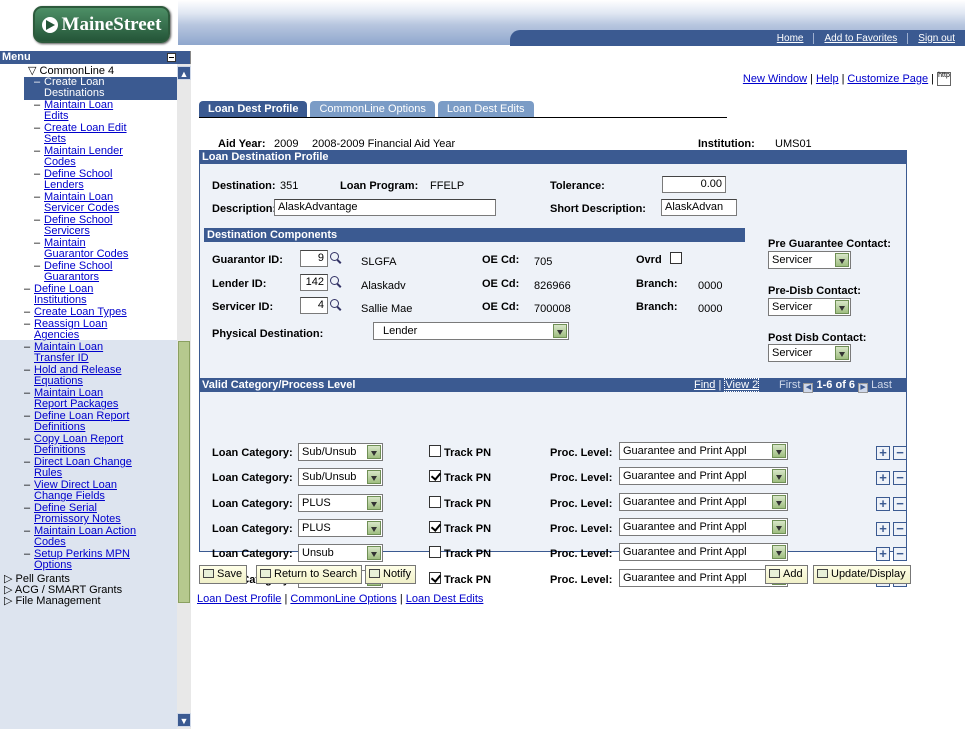  Describe the element at coordinates (314, 258) in the screenshot. I see `guarantor-id-field: 9` at that location.